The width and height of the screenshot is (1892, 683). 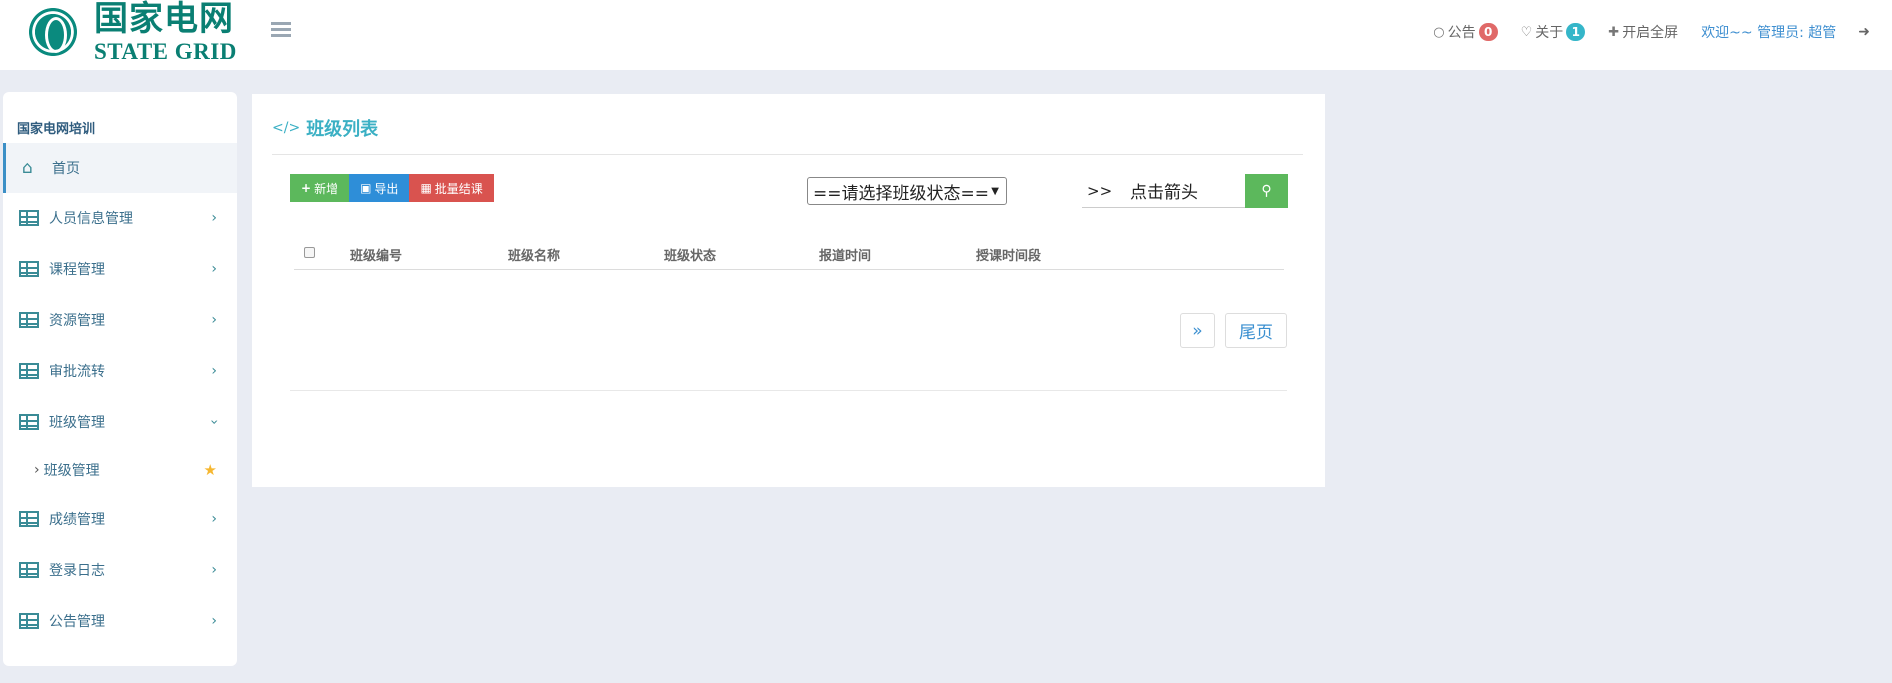 I want to click on sidebar-item-courses: 课程管理 ›, so click(x=120, y=269).